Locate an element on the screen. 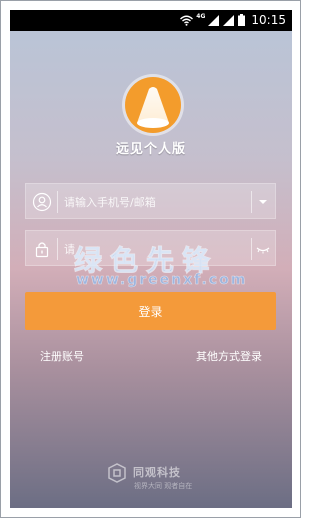 This screenshot has height=518, width=320. dropdown-arrow-icon is located at coordinates (263, 202).